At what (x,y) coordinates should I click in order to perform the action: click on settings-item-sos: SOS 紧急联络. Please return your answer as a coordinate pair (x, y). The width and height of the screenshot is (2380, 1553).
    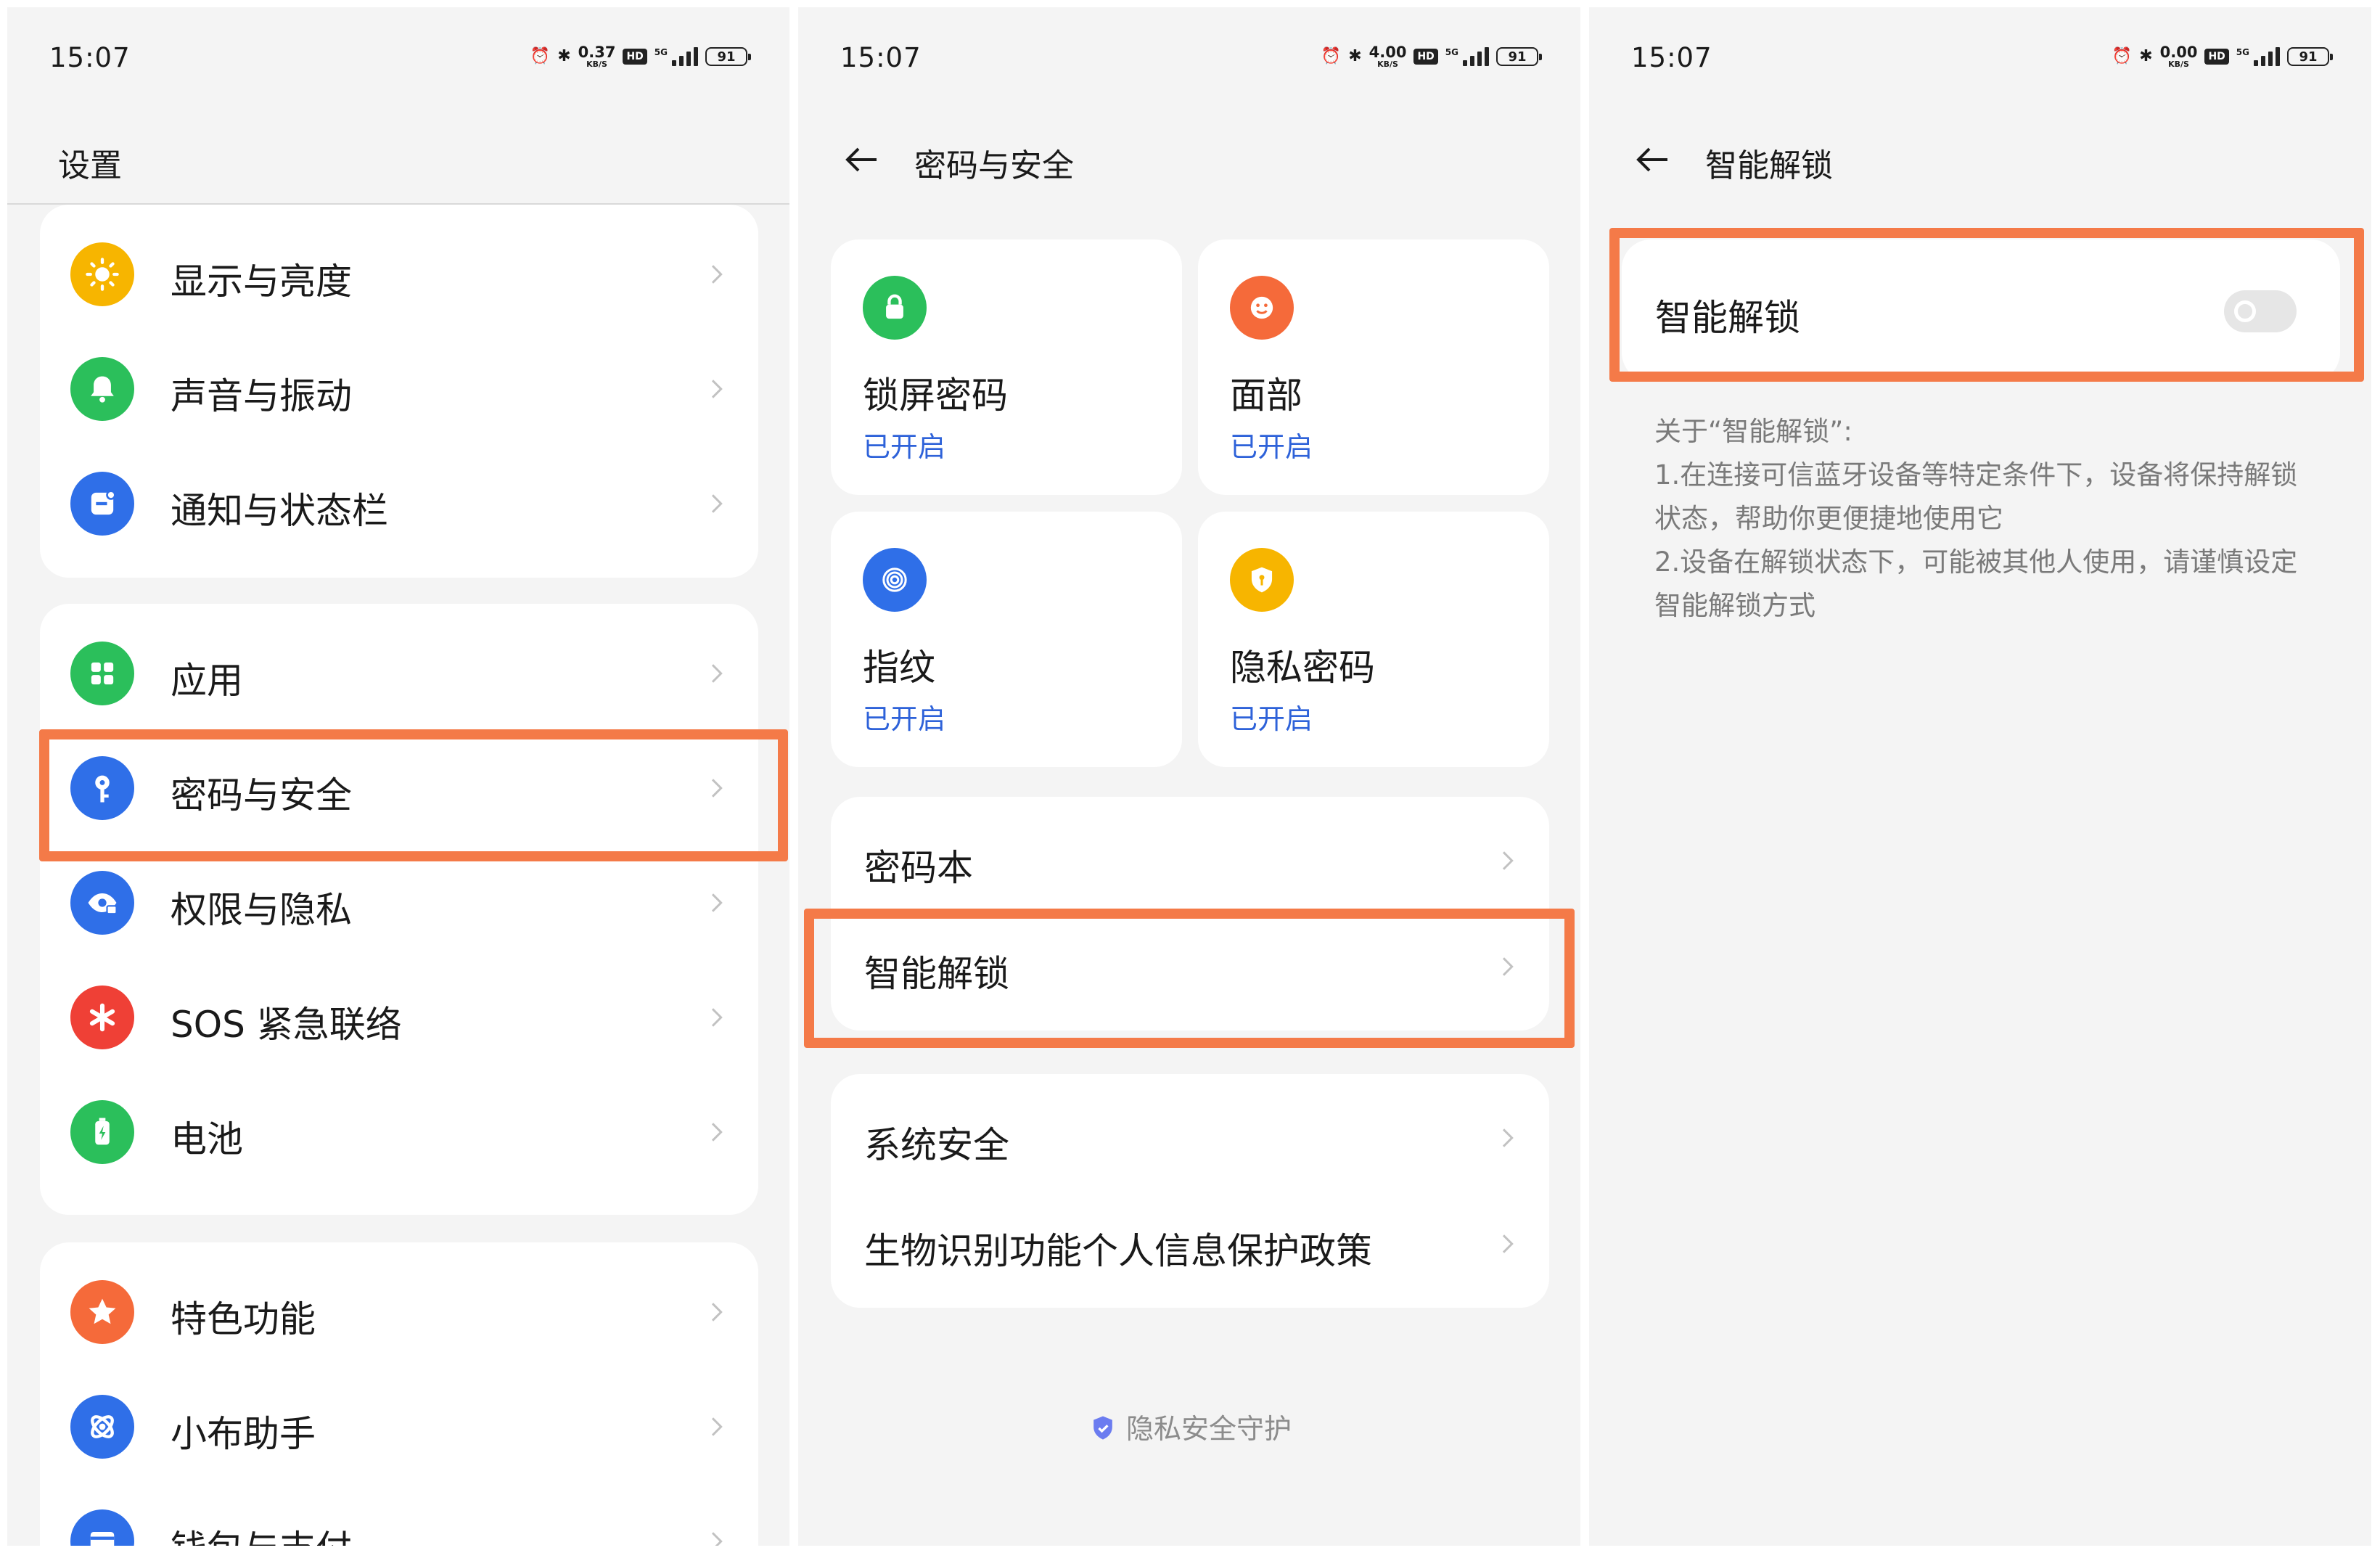
    Looking at the image, I should click on (399, 1019).